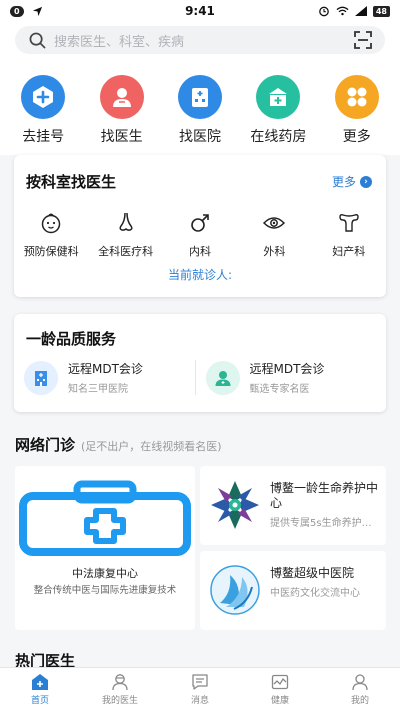  Describe the element at coordinates (315, 593) in the screenshot. I see `clinic-boao-tcm-desc: 中医药文化交流中心` at that location.